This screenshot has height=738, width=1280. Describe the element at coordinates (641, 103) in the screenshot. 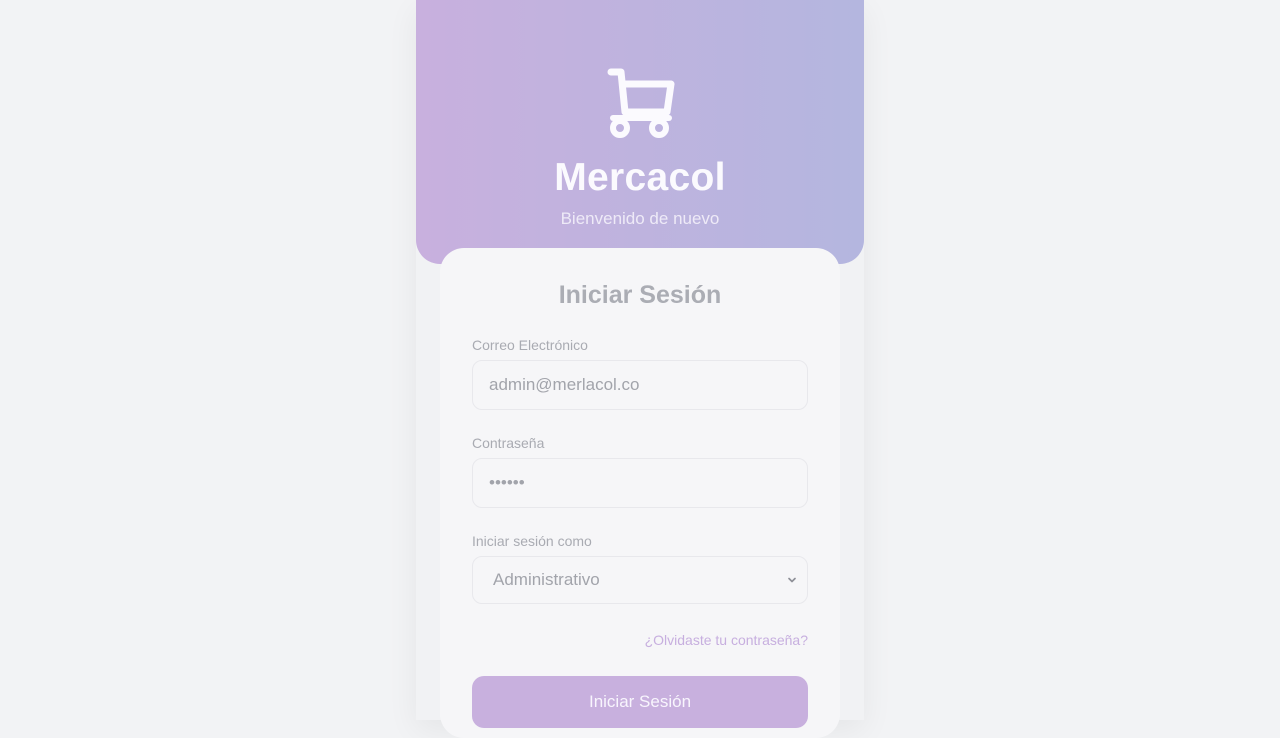

I see `shopping-cart-icon` at that location.